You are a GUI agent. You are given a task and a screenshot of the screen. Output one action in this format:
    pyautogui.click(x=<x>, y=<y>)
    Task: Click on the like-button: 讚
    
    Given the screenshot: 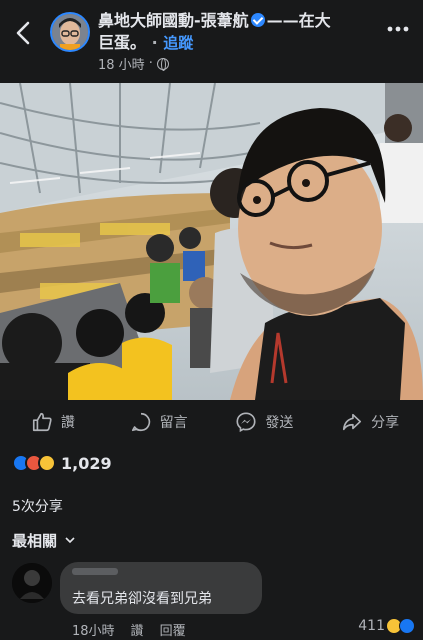 What is the action you would take?
    pyautogui.click(x=53, y=422)
    